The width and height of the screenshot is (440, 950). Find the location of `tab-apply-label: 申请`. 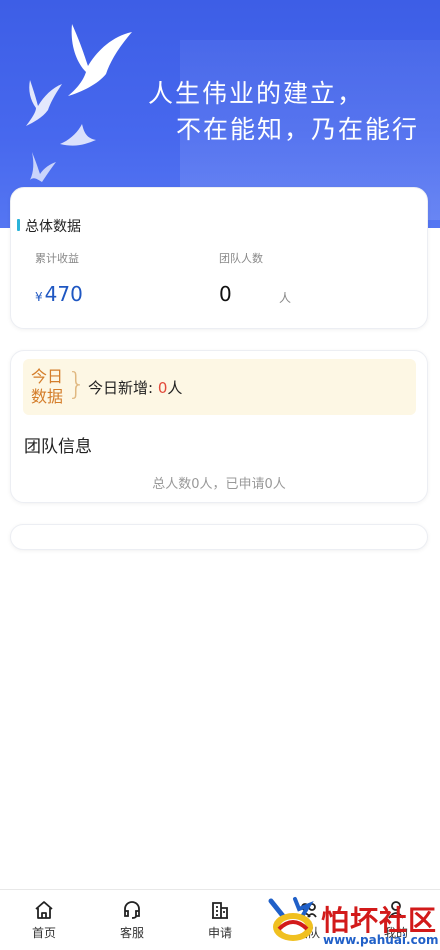

tab-apply-label: 申请 is located at coordinates (219, 933).